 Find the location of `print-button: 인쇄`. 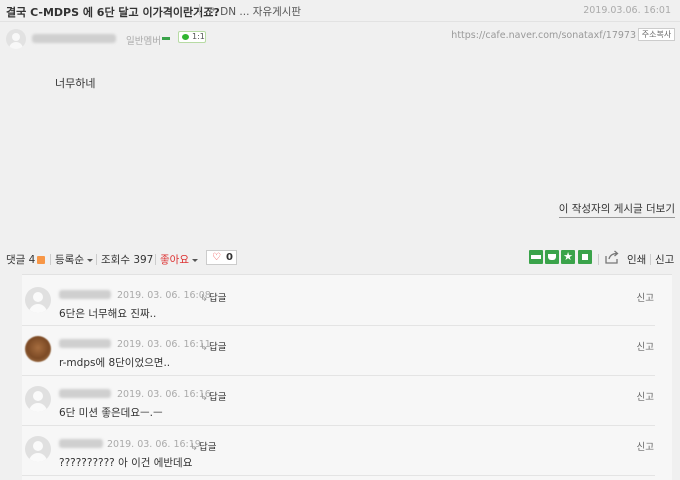

print-button: 인쇄 is located at coordinates (636, 259).